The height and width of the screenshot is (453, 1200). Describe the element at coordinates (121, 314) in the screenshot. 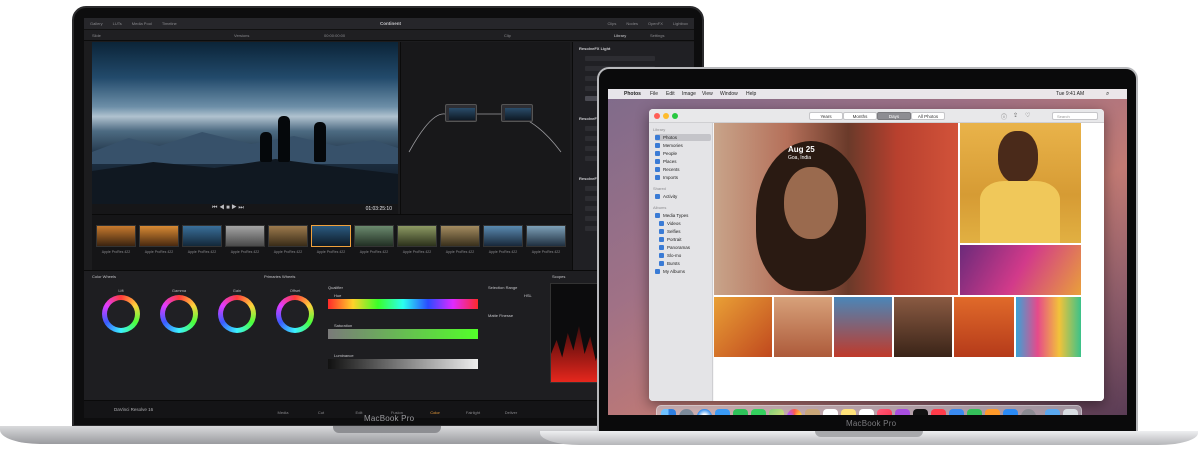

I see `lift-wheel` at that location.